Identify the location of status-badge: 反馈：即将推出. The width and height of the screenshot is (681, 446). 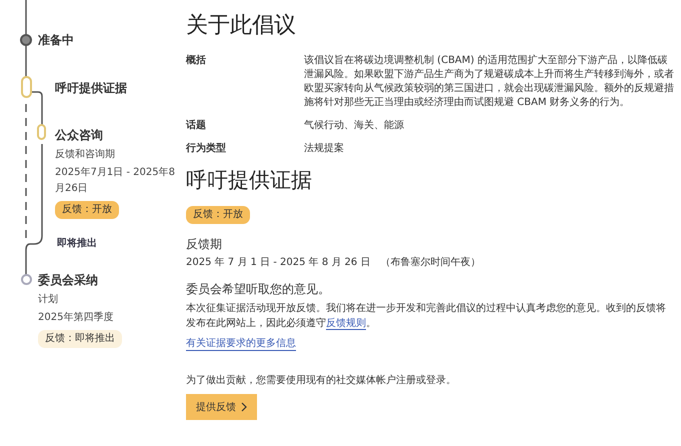
(80, 339).